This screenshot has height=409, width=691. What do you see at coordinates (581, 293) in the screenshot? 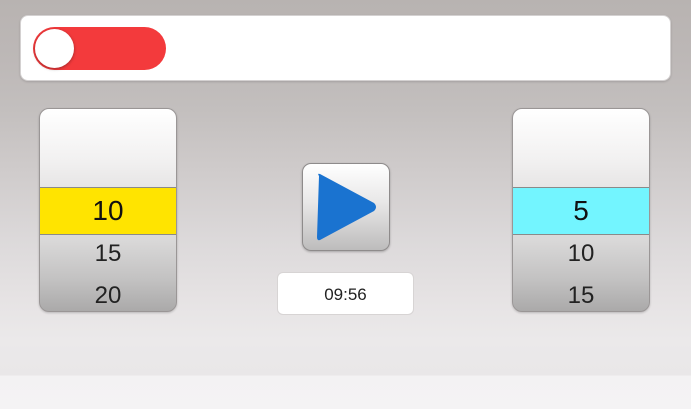
I see `right-picker-item: 15` at bounding box center [581, 293].